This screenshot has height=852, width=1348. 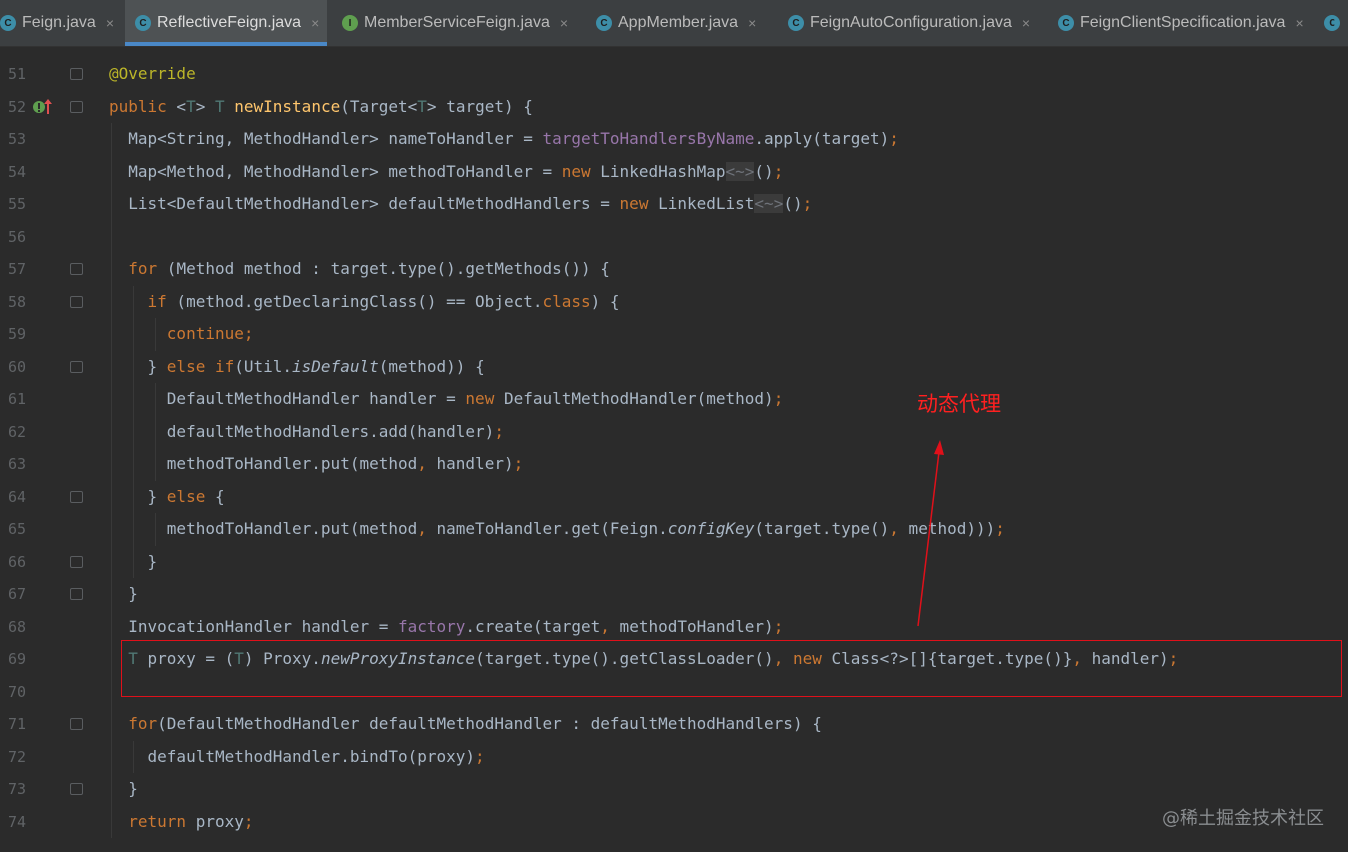 I want to click on code-token: InvocationHandler handler =, so click(x=253, y=626).